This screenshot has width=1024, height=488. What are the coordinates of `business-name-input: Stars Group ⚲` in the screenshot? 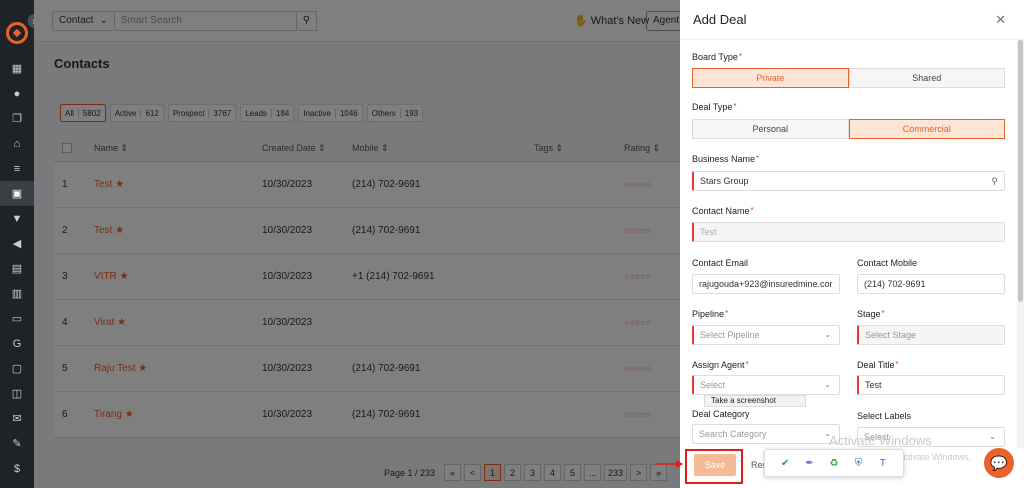 It's located at (848, 181).